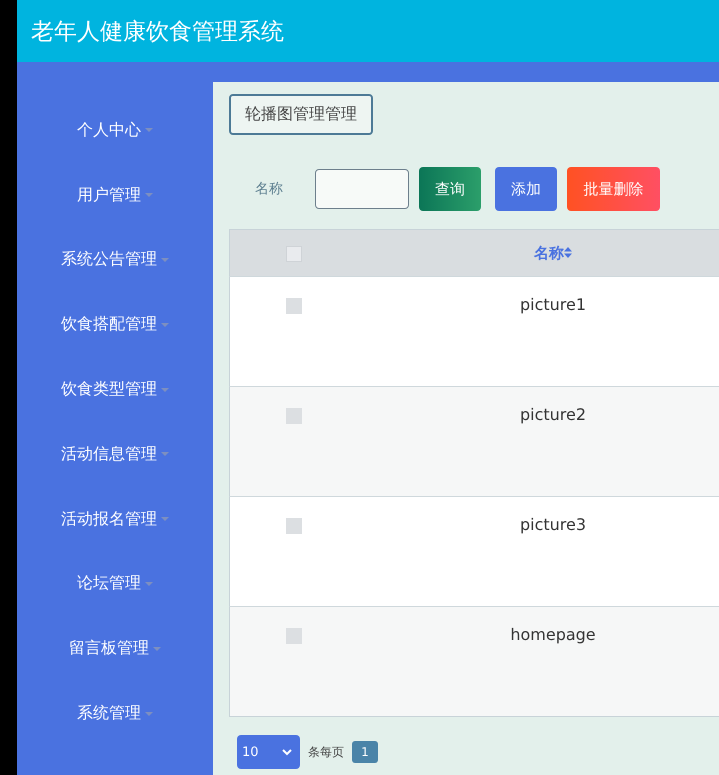  What do you see at coordinates (553, 253) in the screenshot?
I see `column-header: 名称` at bounding box center [553, 253].